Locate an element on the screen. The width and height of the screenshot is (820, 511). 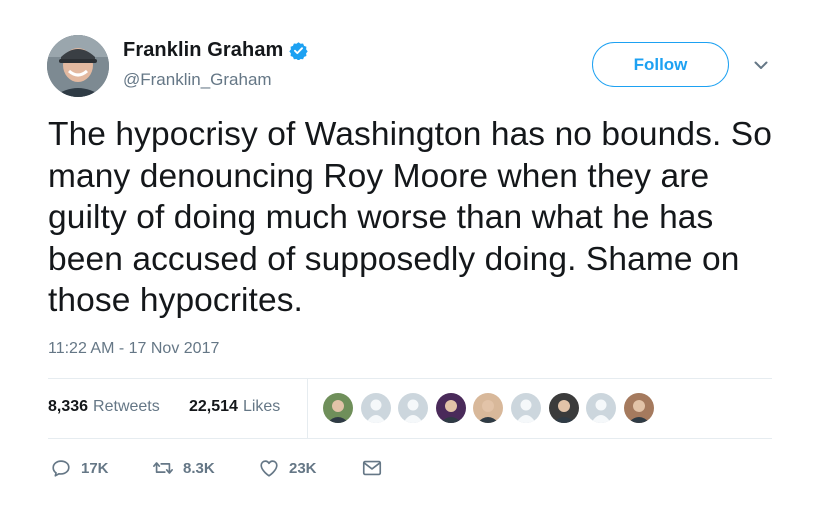
liker-avatars is located at coordinates (492, 408).